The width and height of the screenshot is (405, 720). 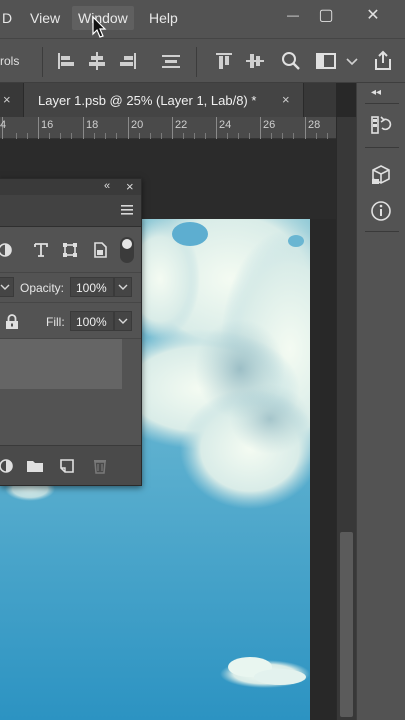 I want to click on close-panel-icon: ×, so click(x=130, y=186).